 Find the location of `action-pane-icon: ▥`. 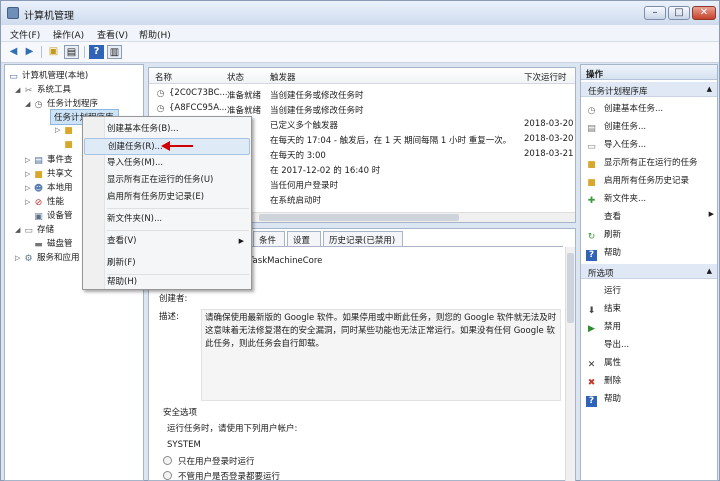

action-pane-icon: ▥ is located at coordinates (114, 52).